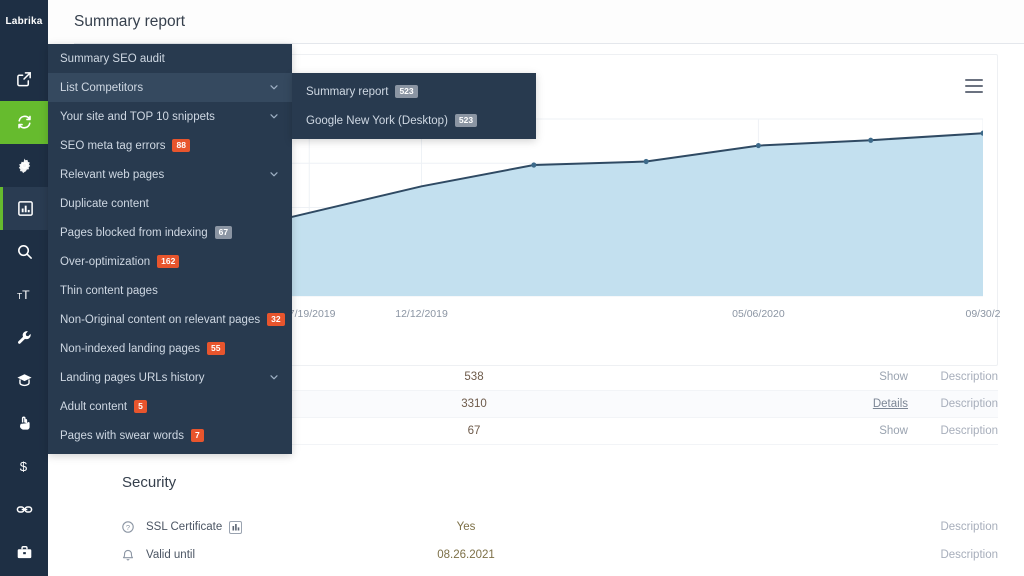 This screenshot has height=576, width=1024. I want to click on table-row-value: 3310, so click(474, 404).